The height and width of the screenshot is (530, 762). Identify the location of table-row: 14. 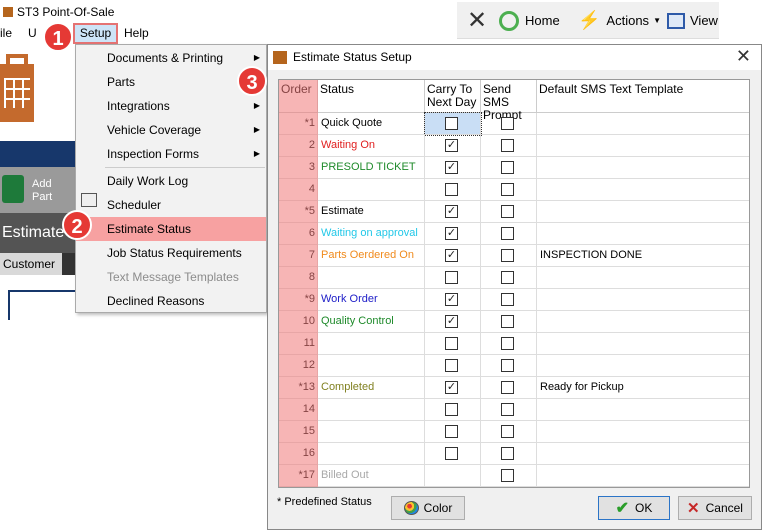
(514, 410).